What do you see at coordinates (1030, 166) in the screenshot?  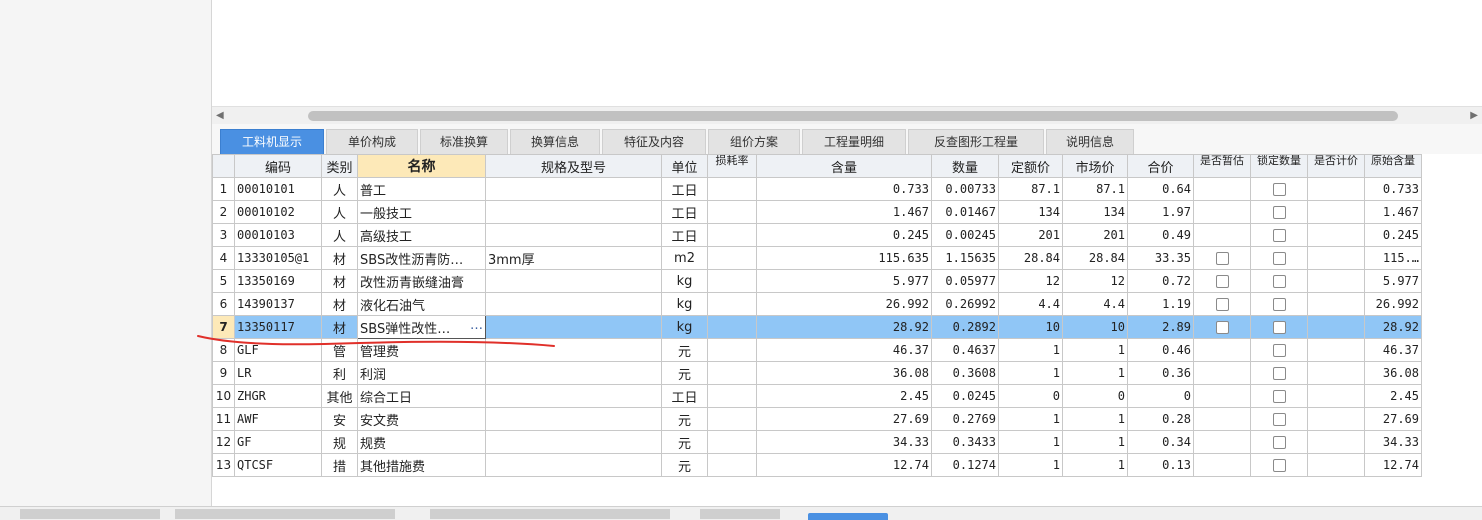 I see `column-header-quota-price: 定额价` at bounding box center [1030, 166].